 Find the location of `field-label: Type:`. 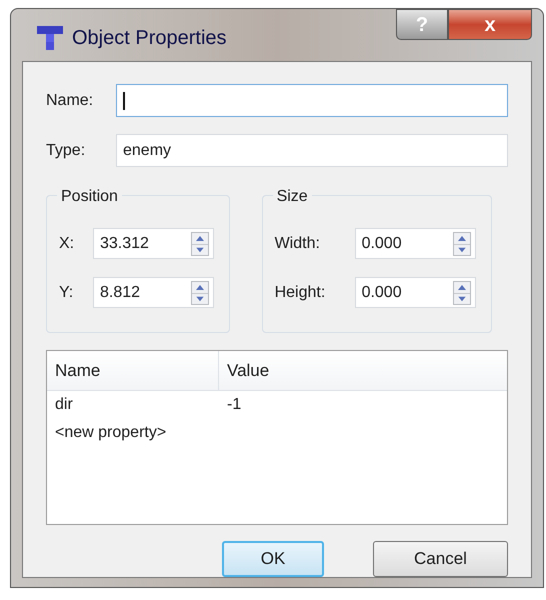

field-label: Type: is located at coordinates (66, 150).